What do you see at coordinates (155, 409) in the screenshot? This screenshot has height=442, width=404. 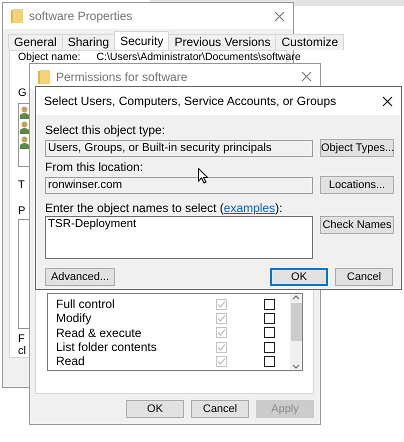 I see `dialog-button: OK` at bounding box center [155, 409].